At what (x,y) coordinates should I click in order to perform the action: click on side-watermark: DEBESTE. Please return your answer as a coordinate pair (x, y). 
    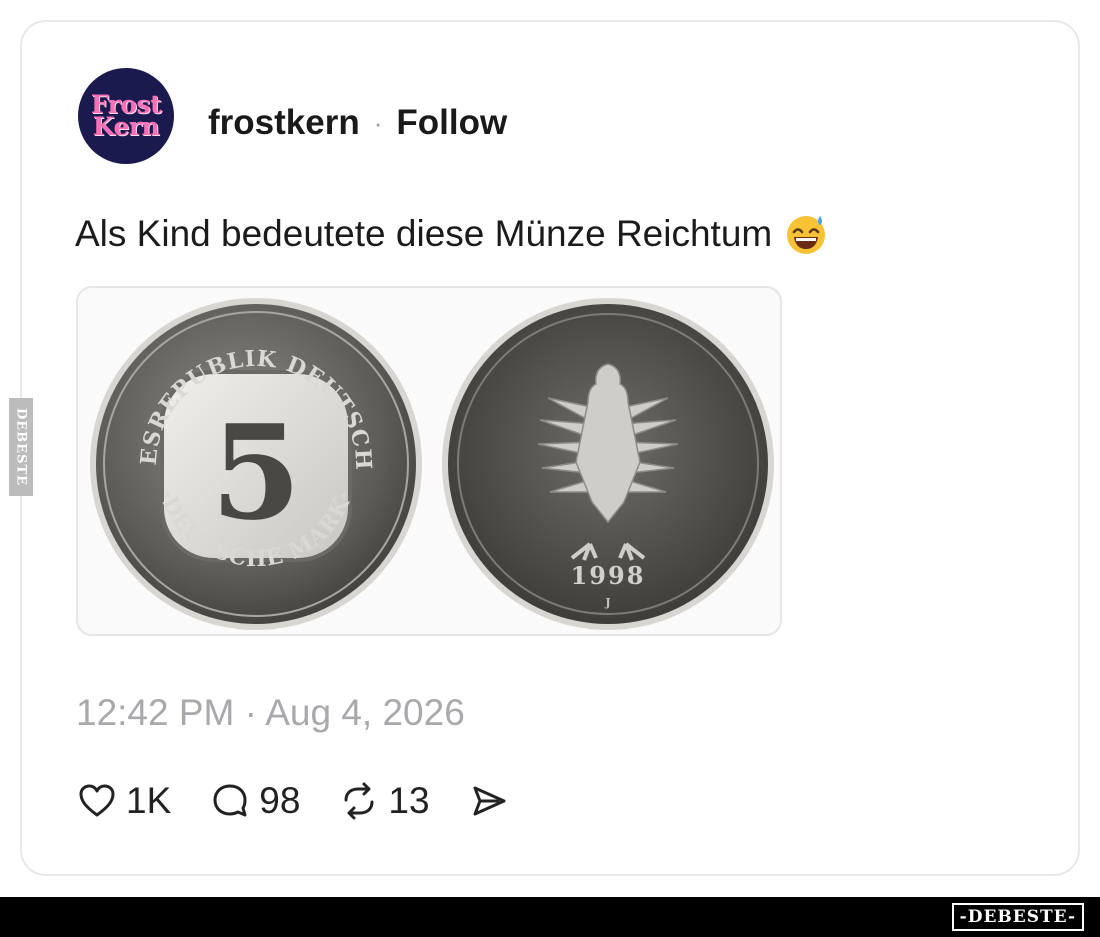
    Looking at the image, I should click on (21, 447).